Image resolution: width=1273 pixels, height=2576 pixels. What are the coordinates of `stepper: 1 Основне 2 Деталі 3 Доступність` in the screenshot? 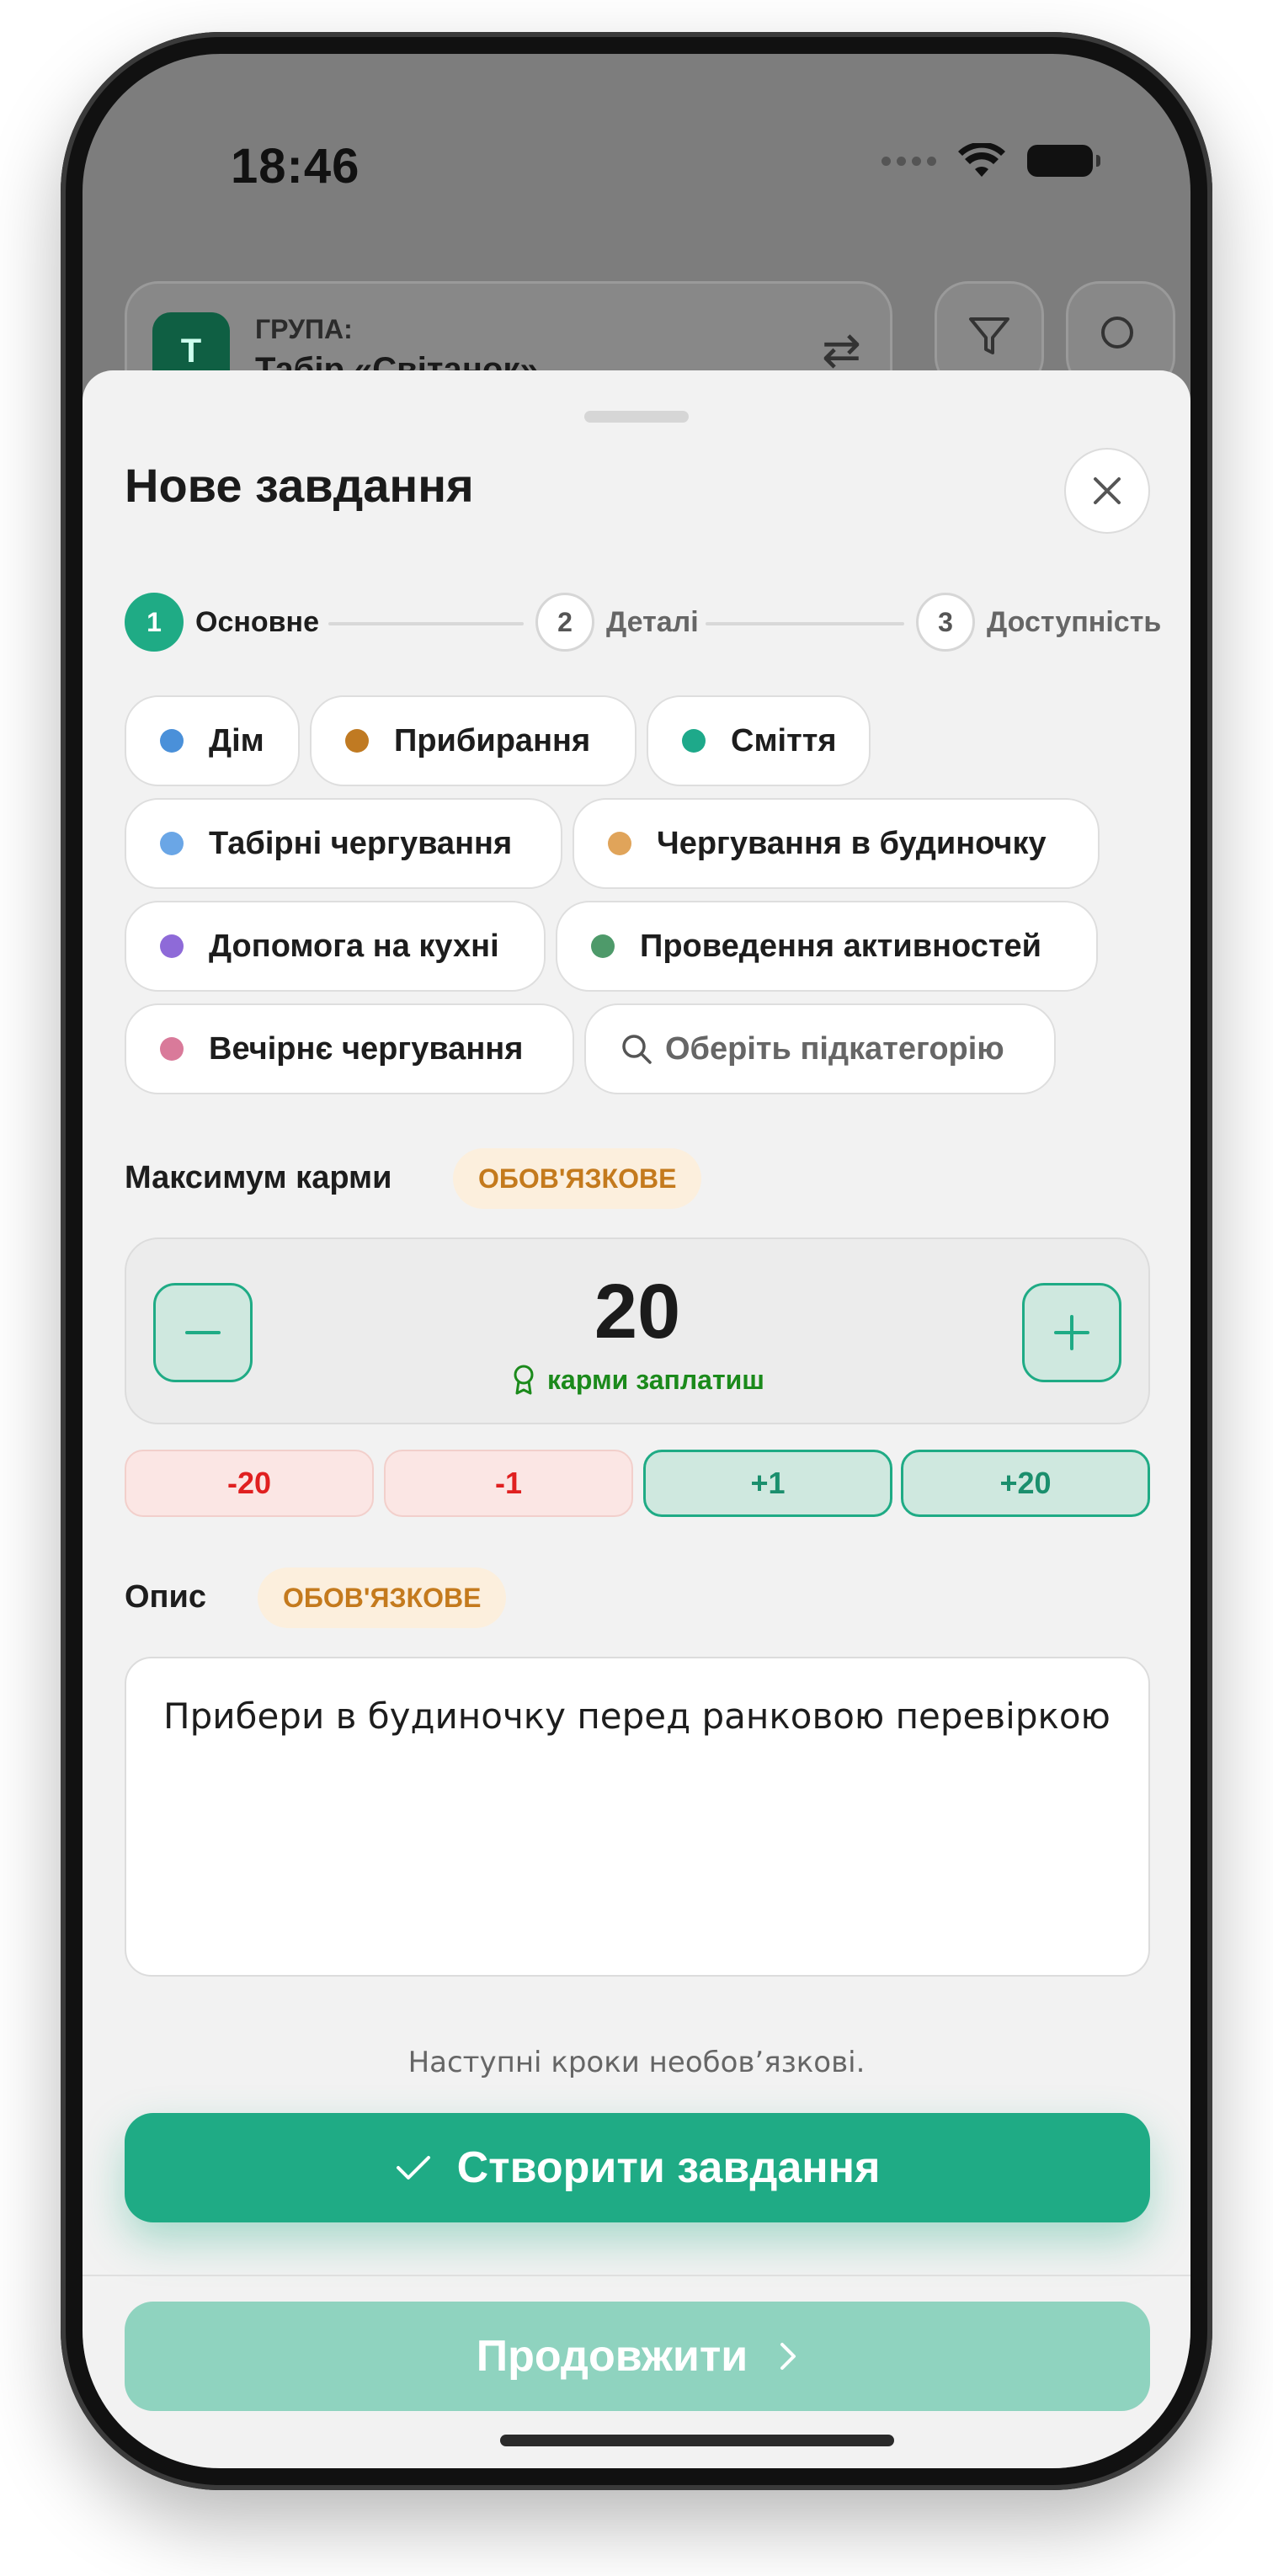 It's located at (643, 624).